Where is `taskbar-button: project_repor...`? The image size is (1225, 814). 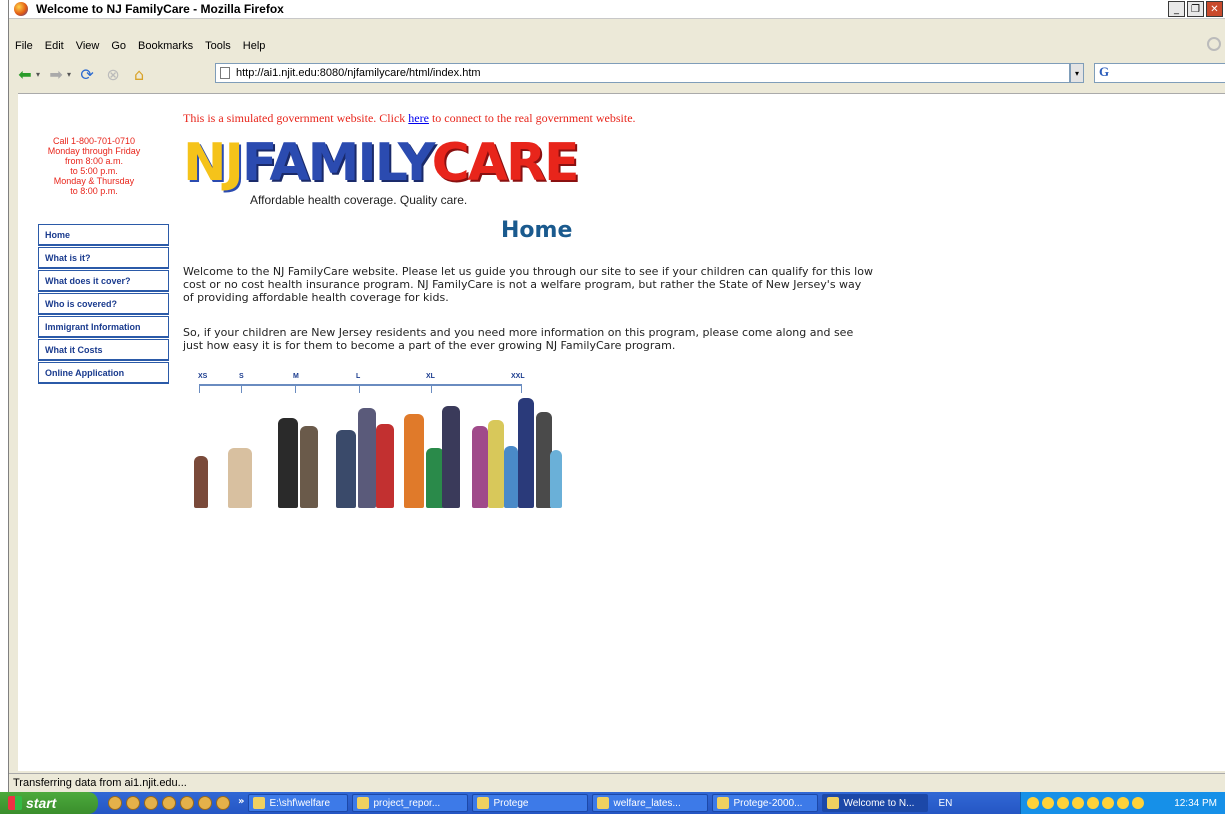 taskbar-button: project_repor... is located at coordinates (410, 803).